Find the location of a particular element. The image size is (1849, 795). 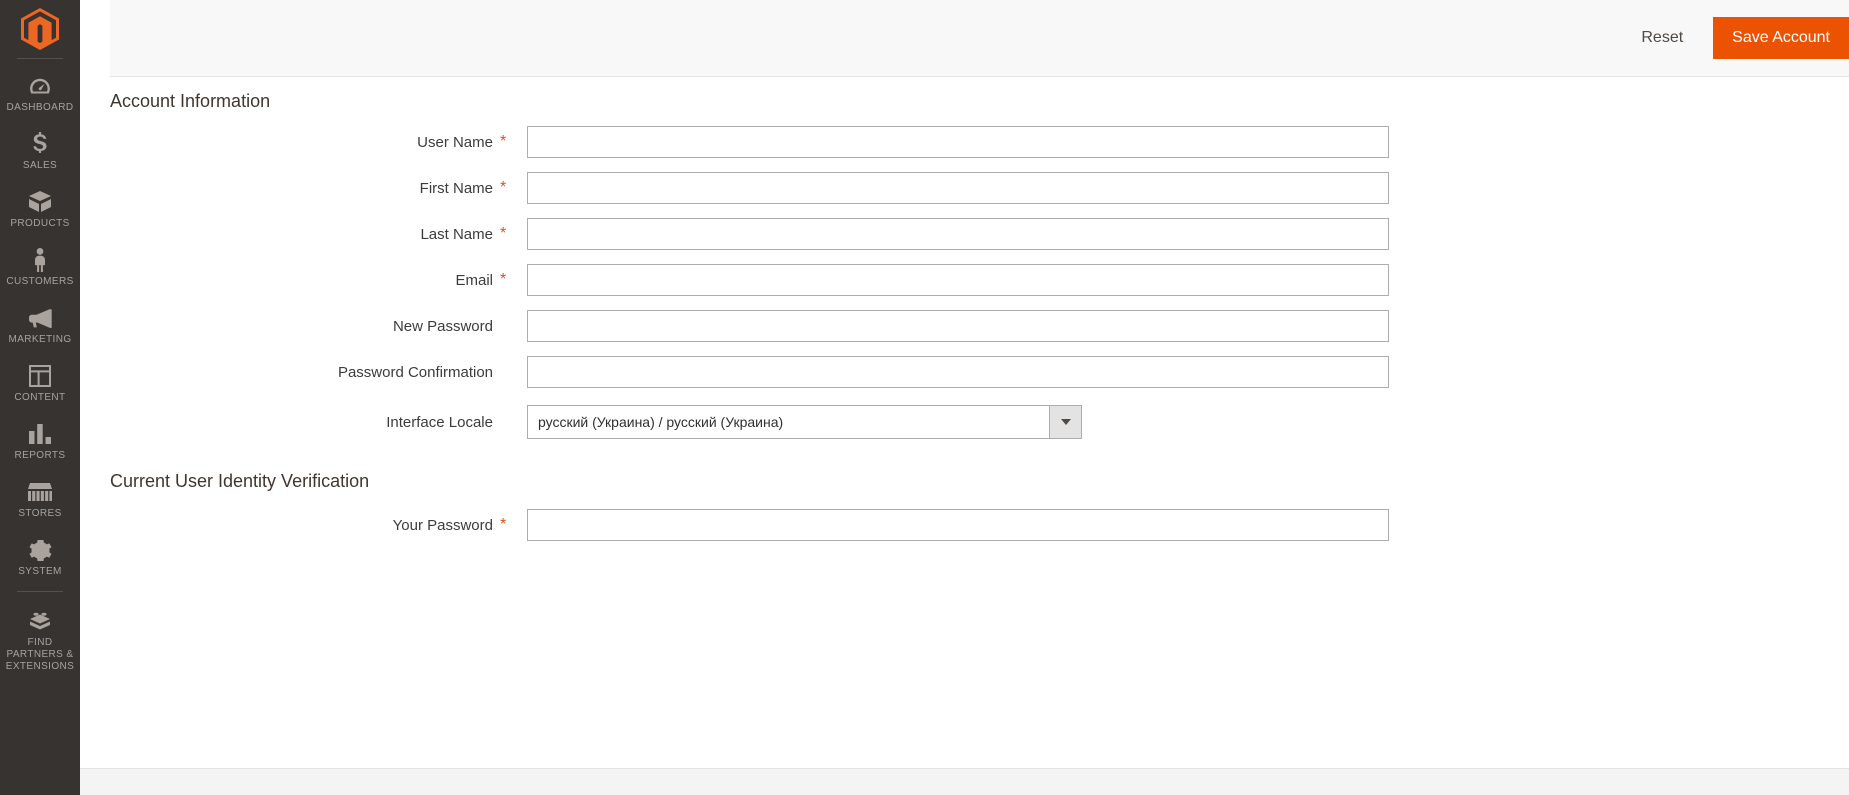

page-actions-toolbar: Reset Save Account is located at coordinates (979, 38).